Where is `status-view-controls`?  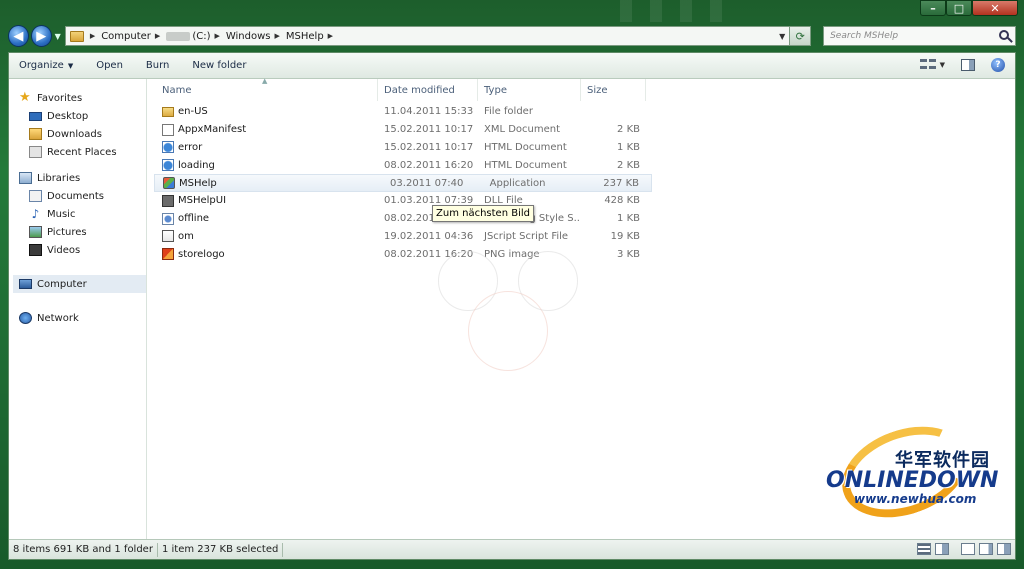
status-view-controls is located at coordinates (962, 549).